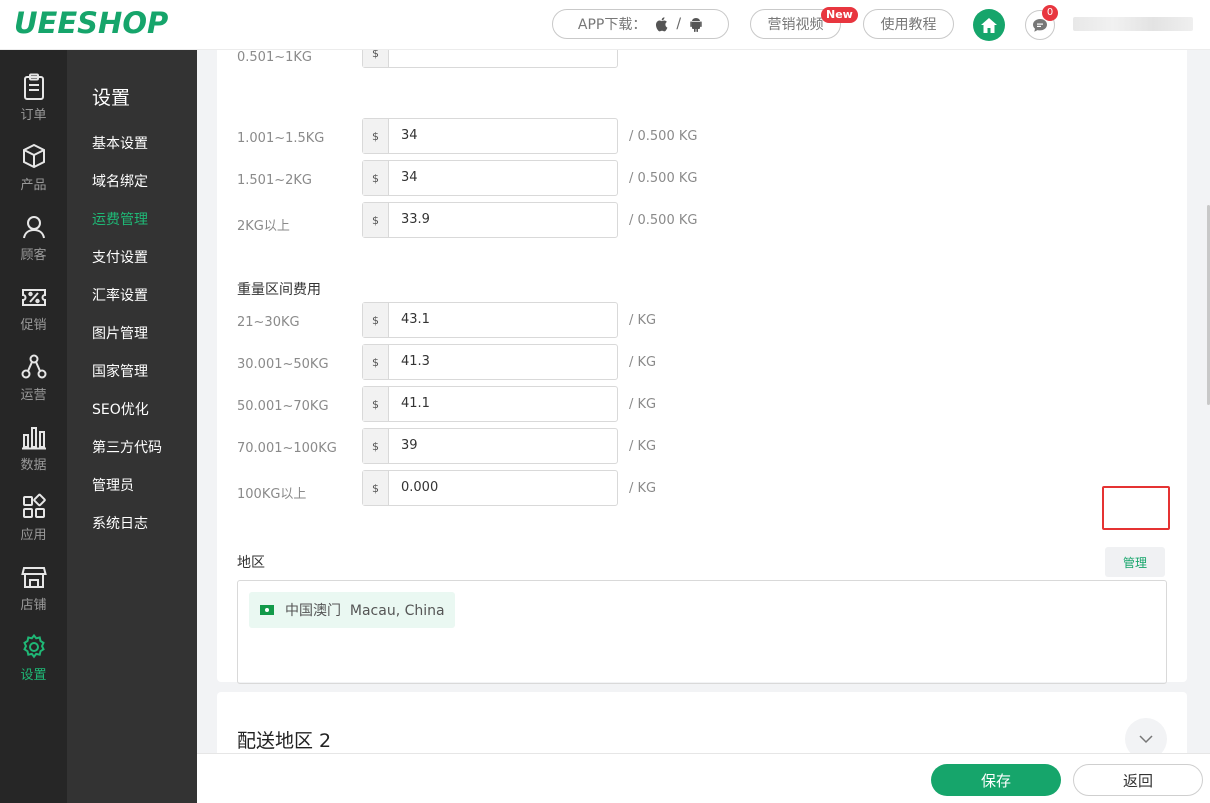  What do you see at coordinates (33, 255) in the screenshot?
I see `rail-label: 顾客` at bounding box center [33, 255].